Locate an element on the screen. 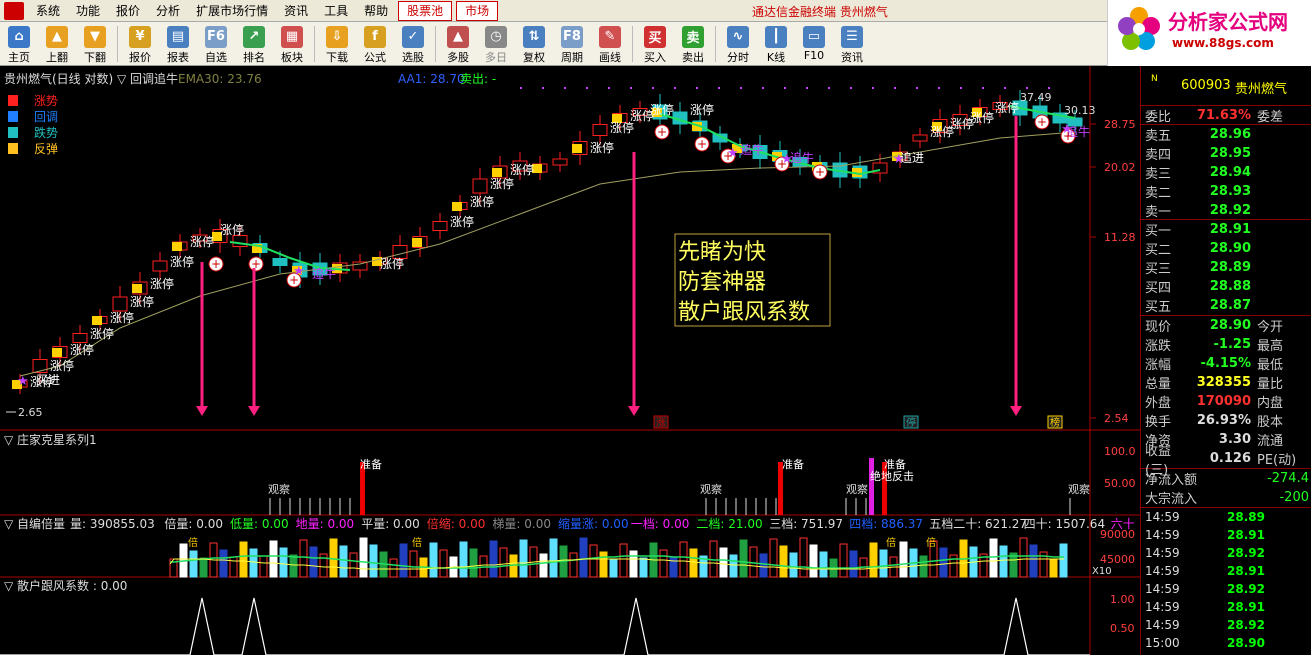 The width and height of the screenshot is (1311, 655). toolbar-button-15: ✎ 画线 is located at coordinates (610, 44).